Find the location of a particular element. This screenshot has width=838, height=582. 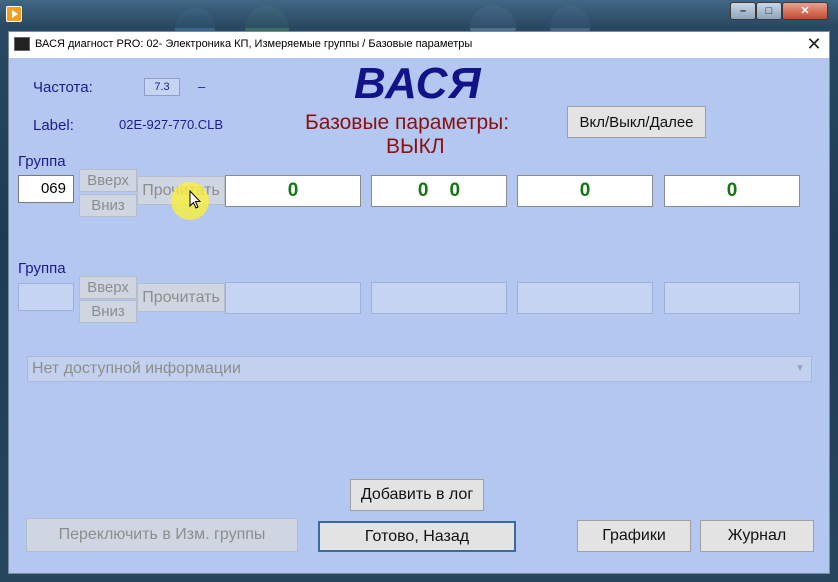

basic-settings-title: Базовые параметры: is located at coordinates (407, 122).